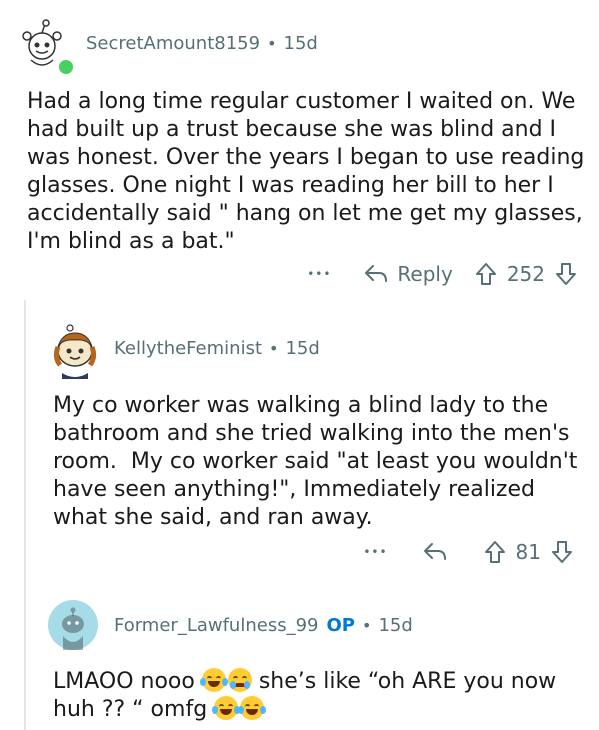 The width and height of the screenshot is (599, 730). Describe the element at coordinates (188, 348) in the screenshot. I see `username: KellytheFeminist` at that location.